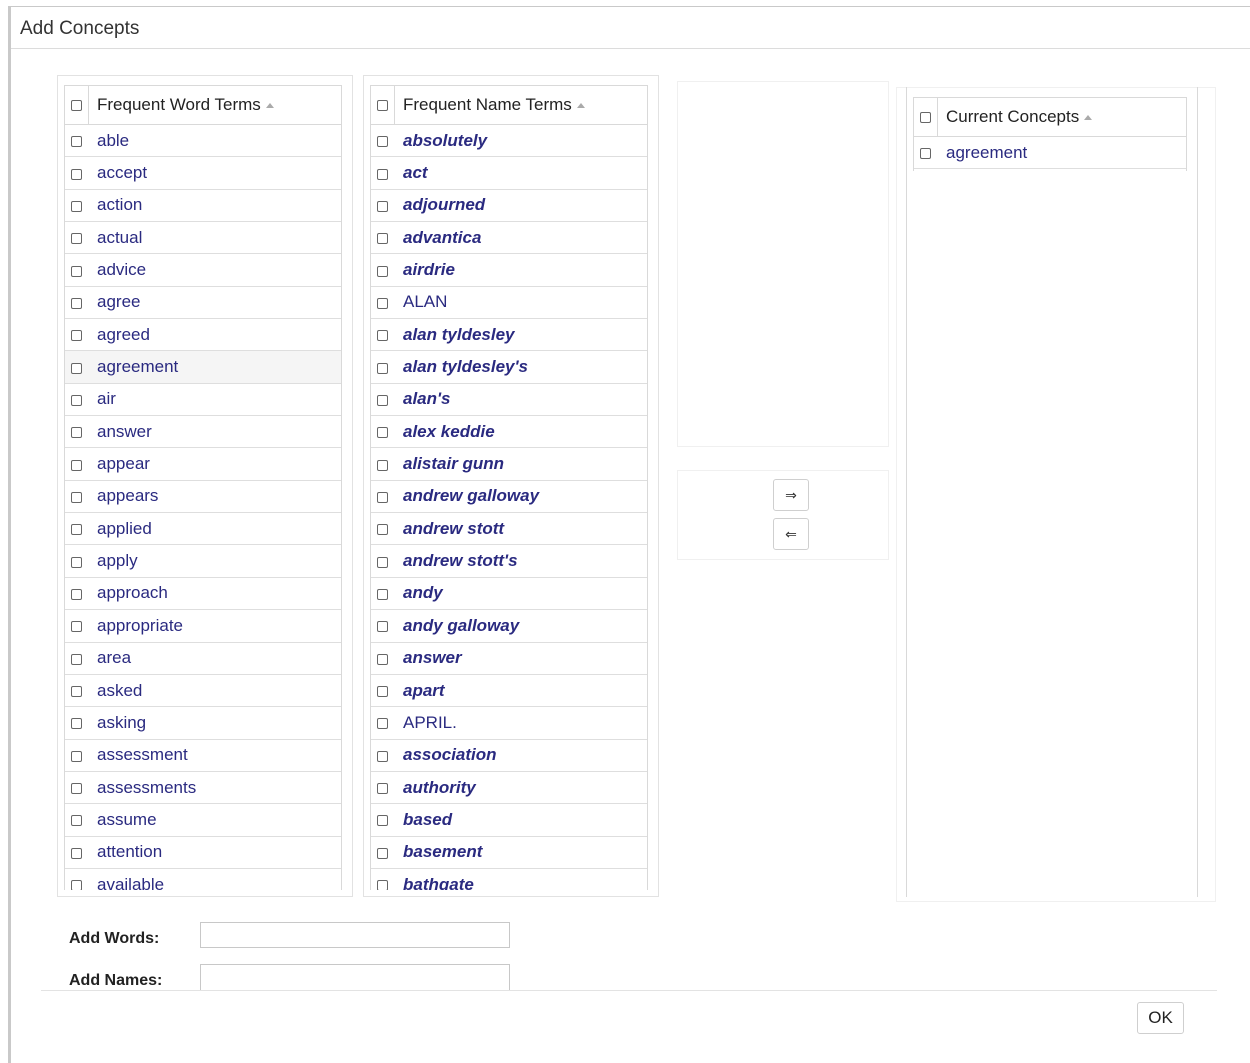  What do you see at coordinates (791, 534) in the screenshot?
I see `remove-from-concepts-button: ⇐` at bounding box center [791, 534].